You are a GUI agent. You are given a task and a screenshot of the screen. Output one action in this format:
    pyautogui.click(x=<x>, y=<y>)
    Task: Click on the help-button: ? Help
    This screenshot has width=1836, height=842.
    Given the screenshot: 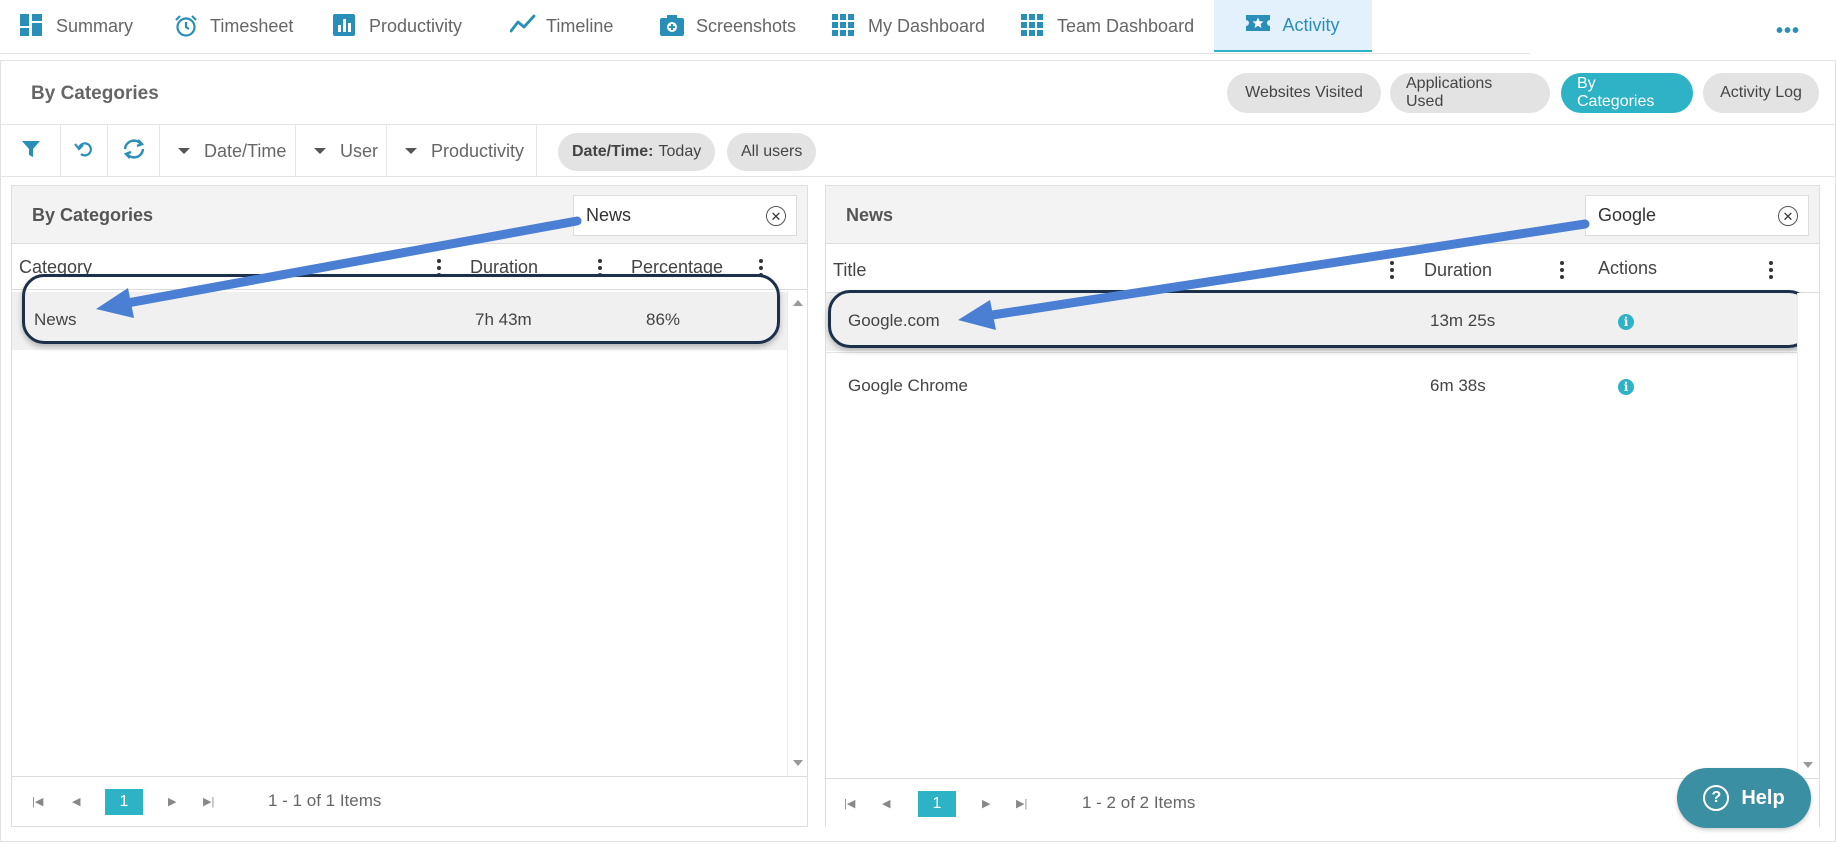 What is the action you would take?
    pyautogui.click(x=1744, y=798)
    